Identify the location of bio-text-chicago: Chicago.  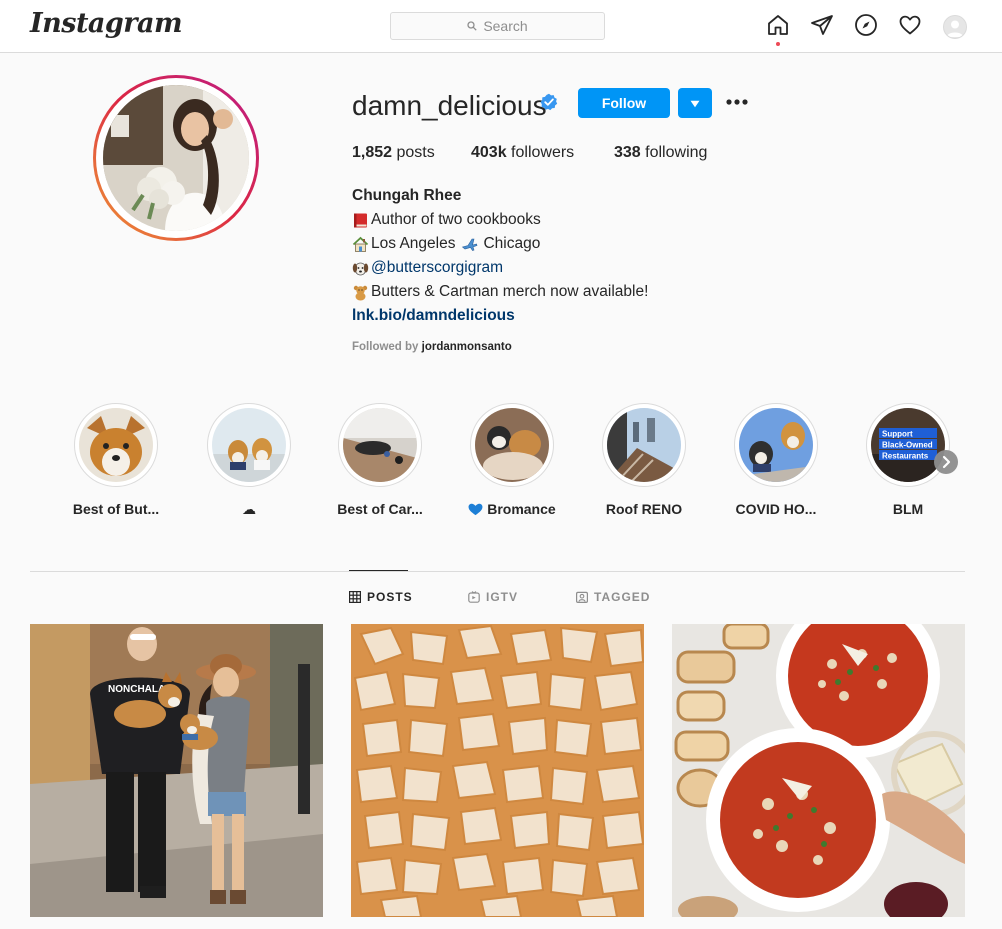
(512, 243).